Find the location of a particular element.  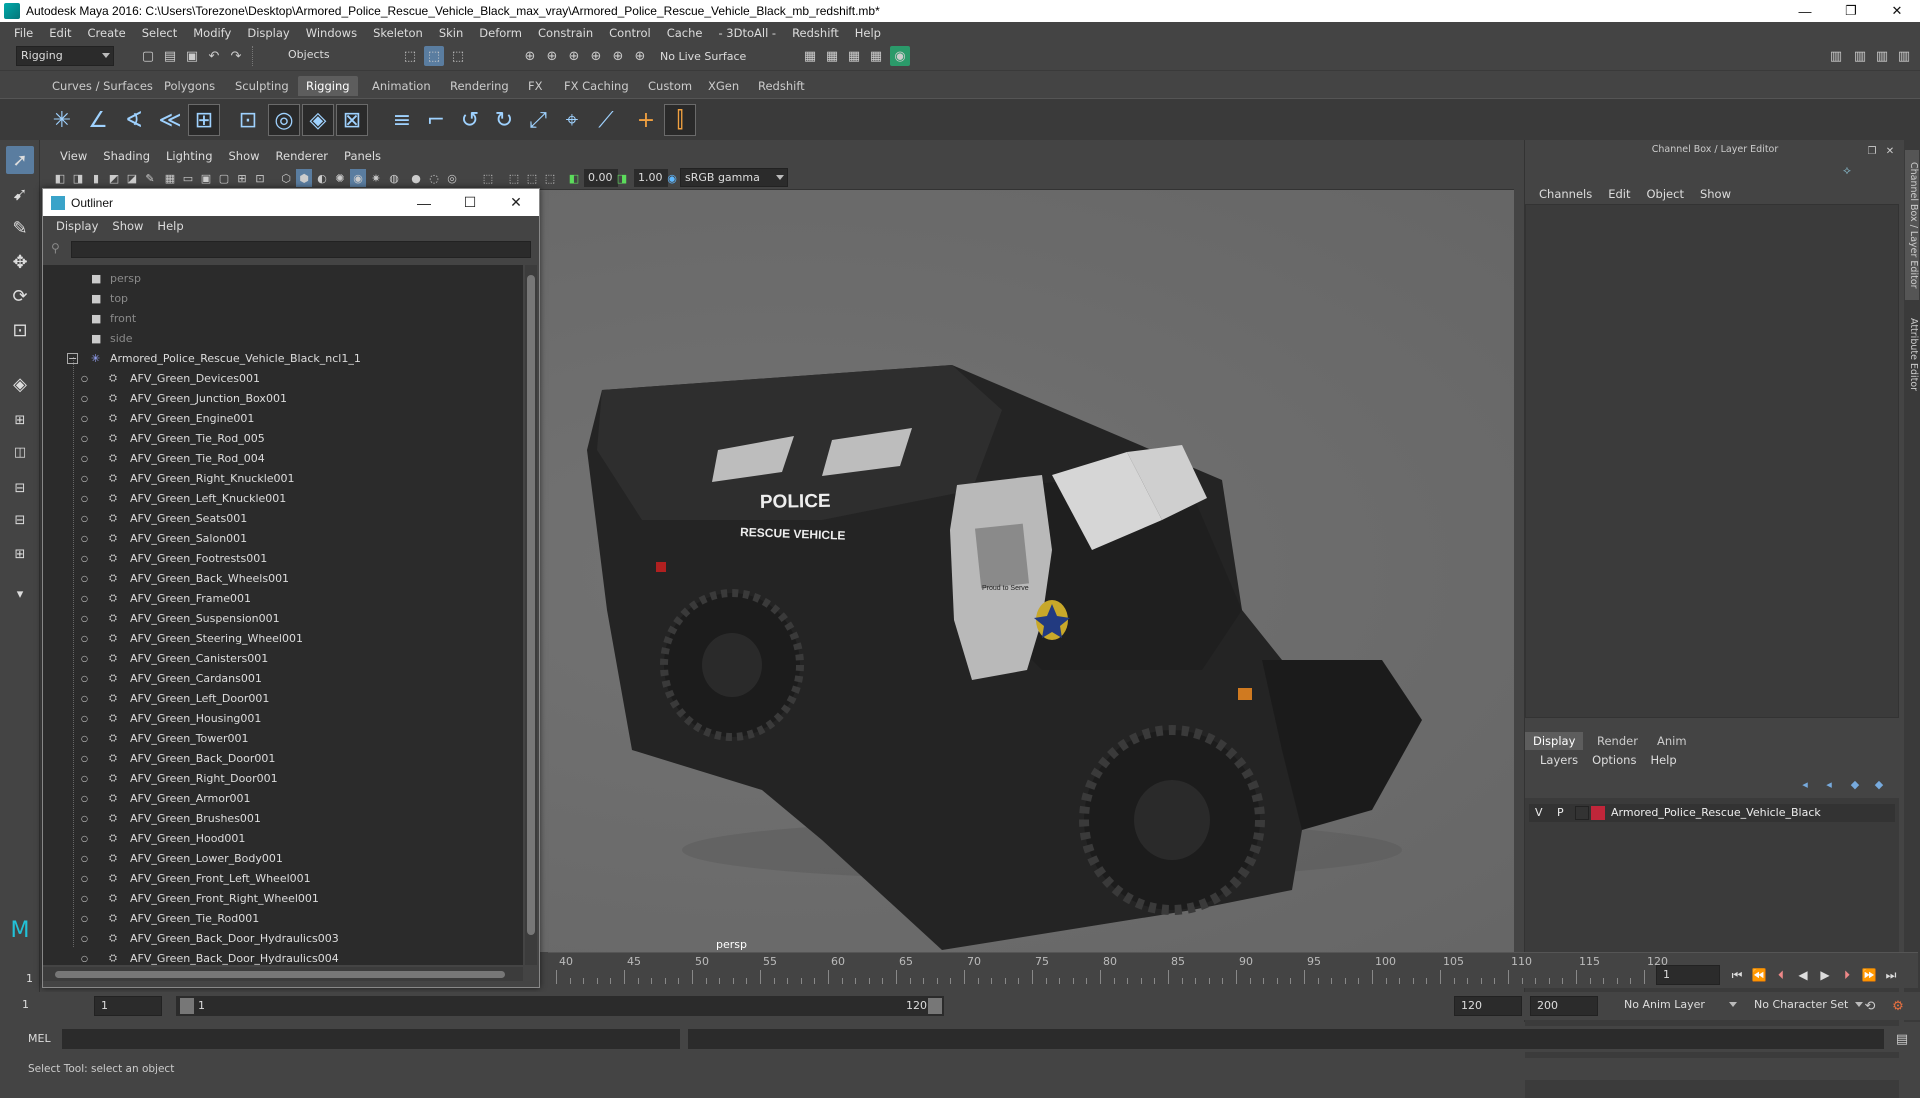

exposure-icon: ◧ is located at coordinates (574, 178).